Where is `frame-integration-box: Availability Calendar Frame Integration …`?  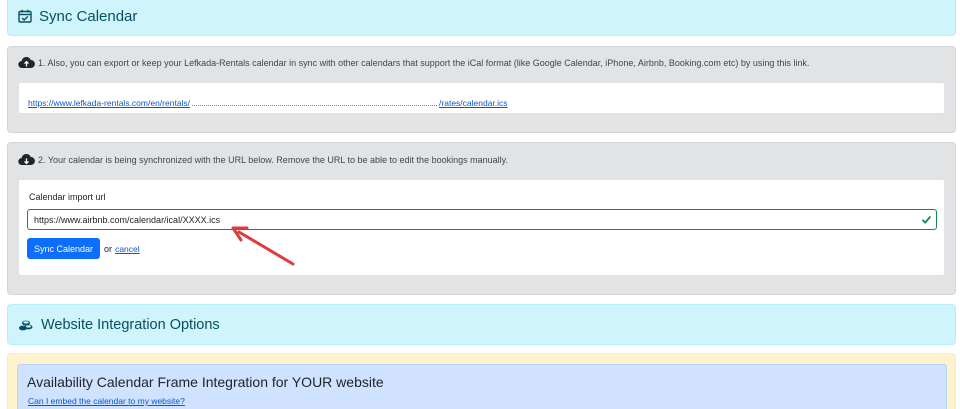
frame-integration-box: Availability Calendar Frame Integration … is located at coordinates (482, 386).